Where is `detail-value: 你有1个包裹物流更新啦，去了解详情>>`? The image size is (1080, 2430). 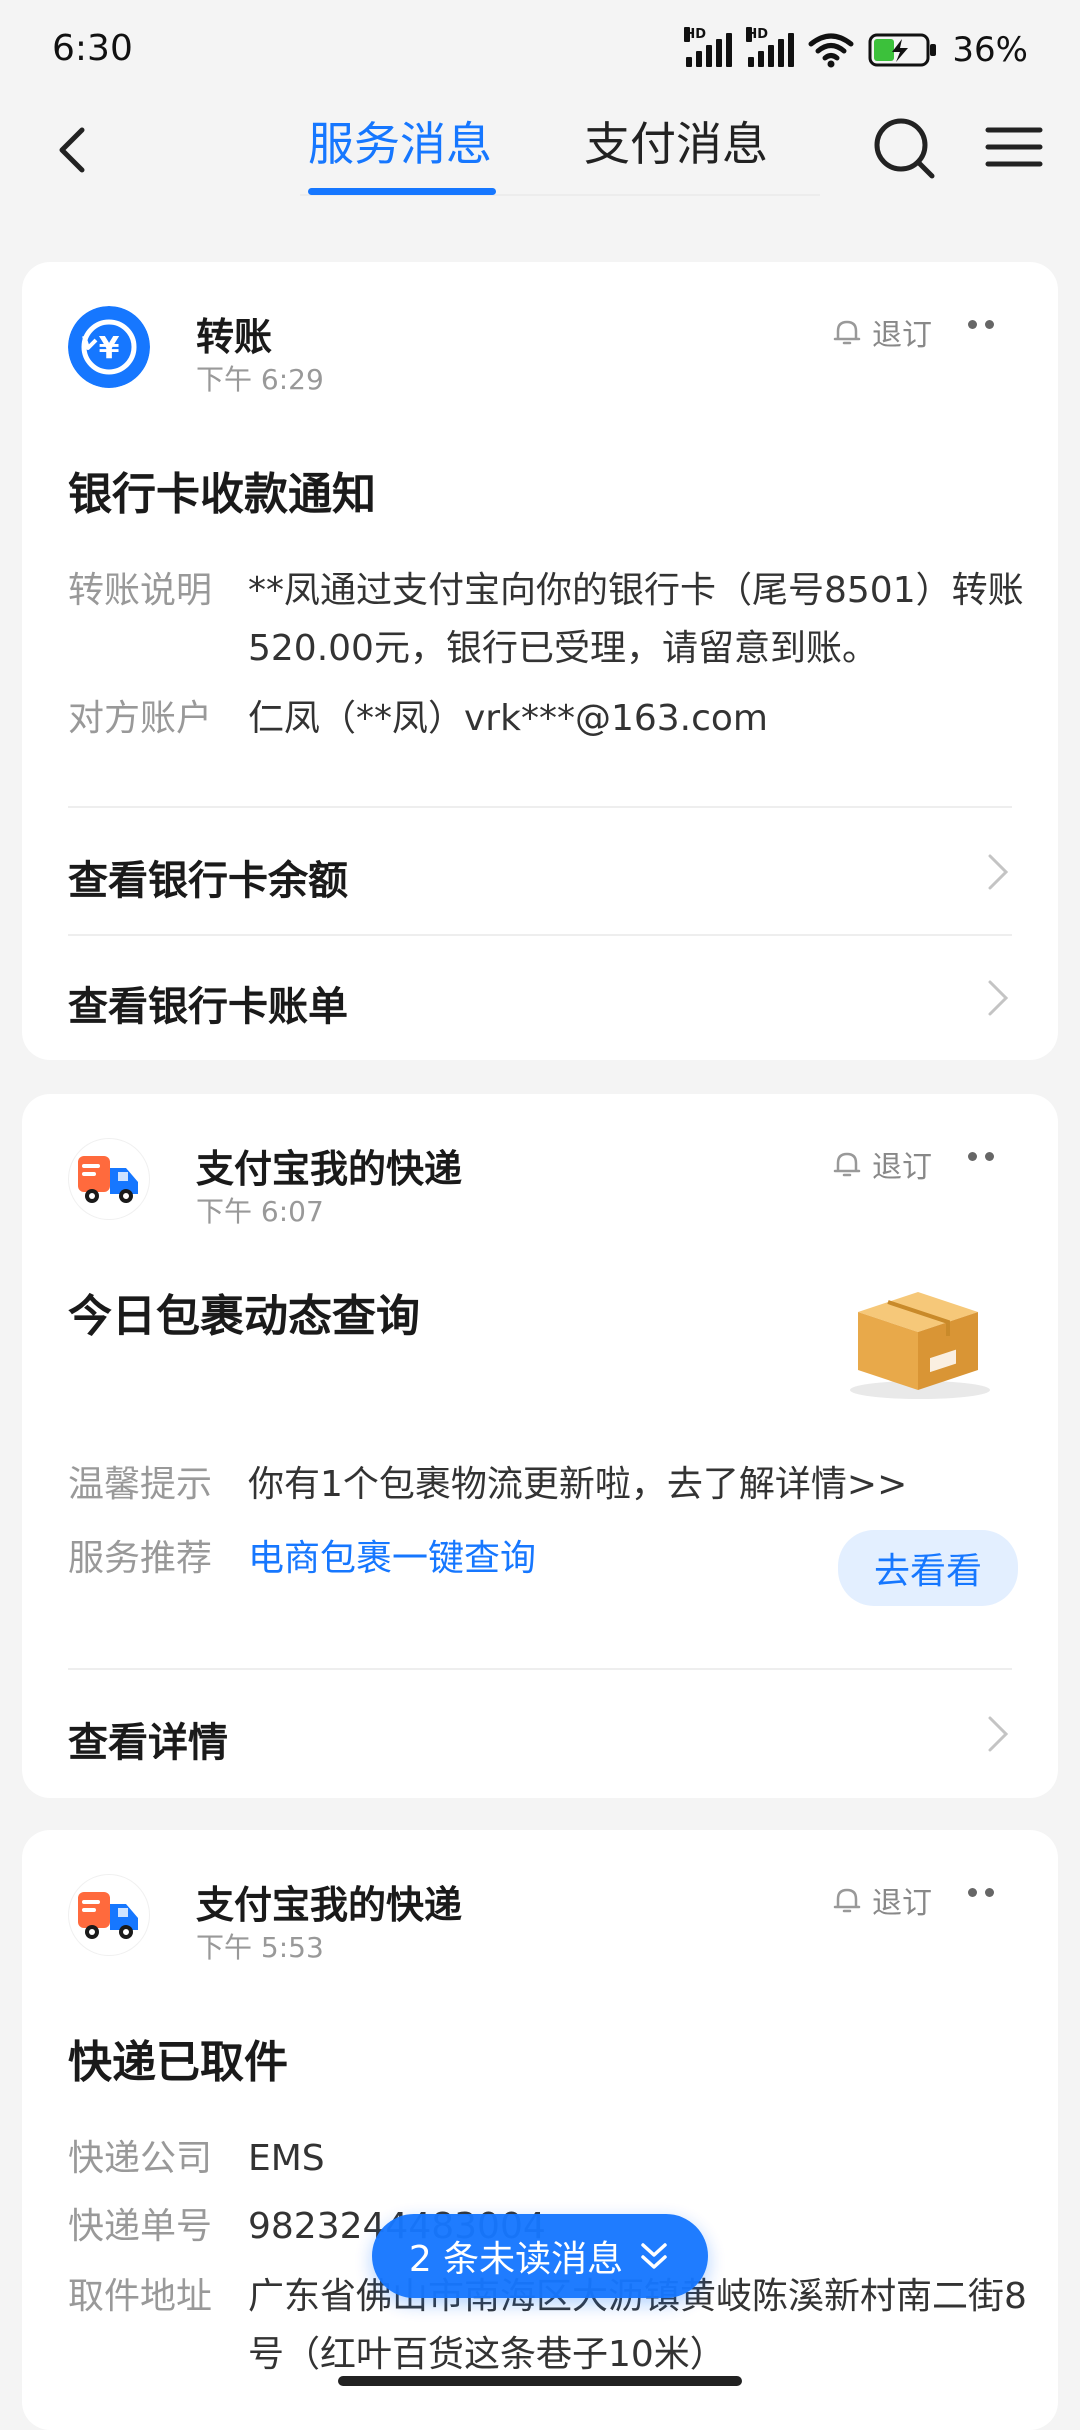
detail-value: 你有1个包裹物流更新啦，去了解详情>> is located at coordinates (578, 1484).